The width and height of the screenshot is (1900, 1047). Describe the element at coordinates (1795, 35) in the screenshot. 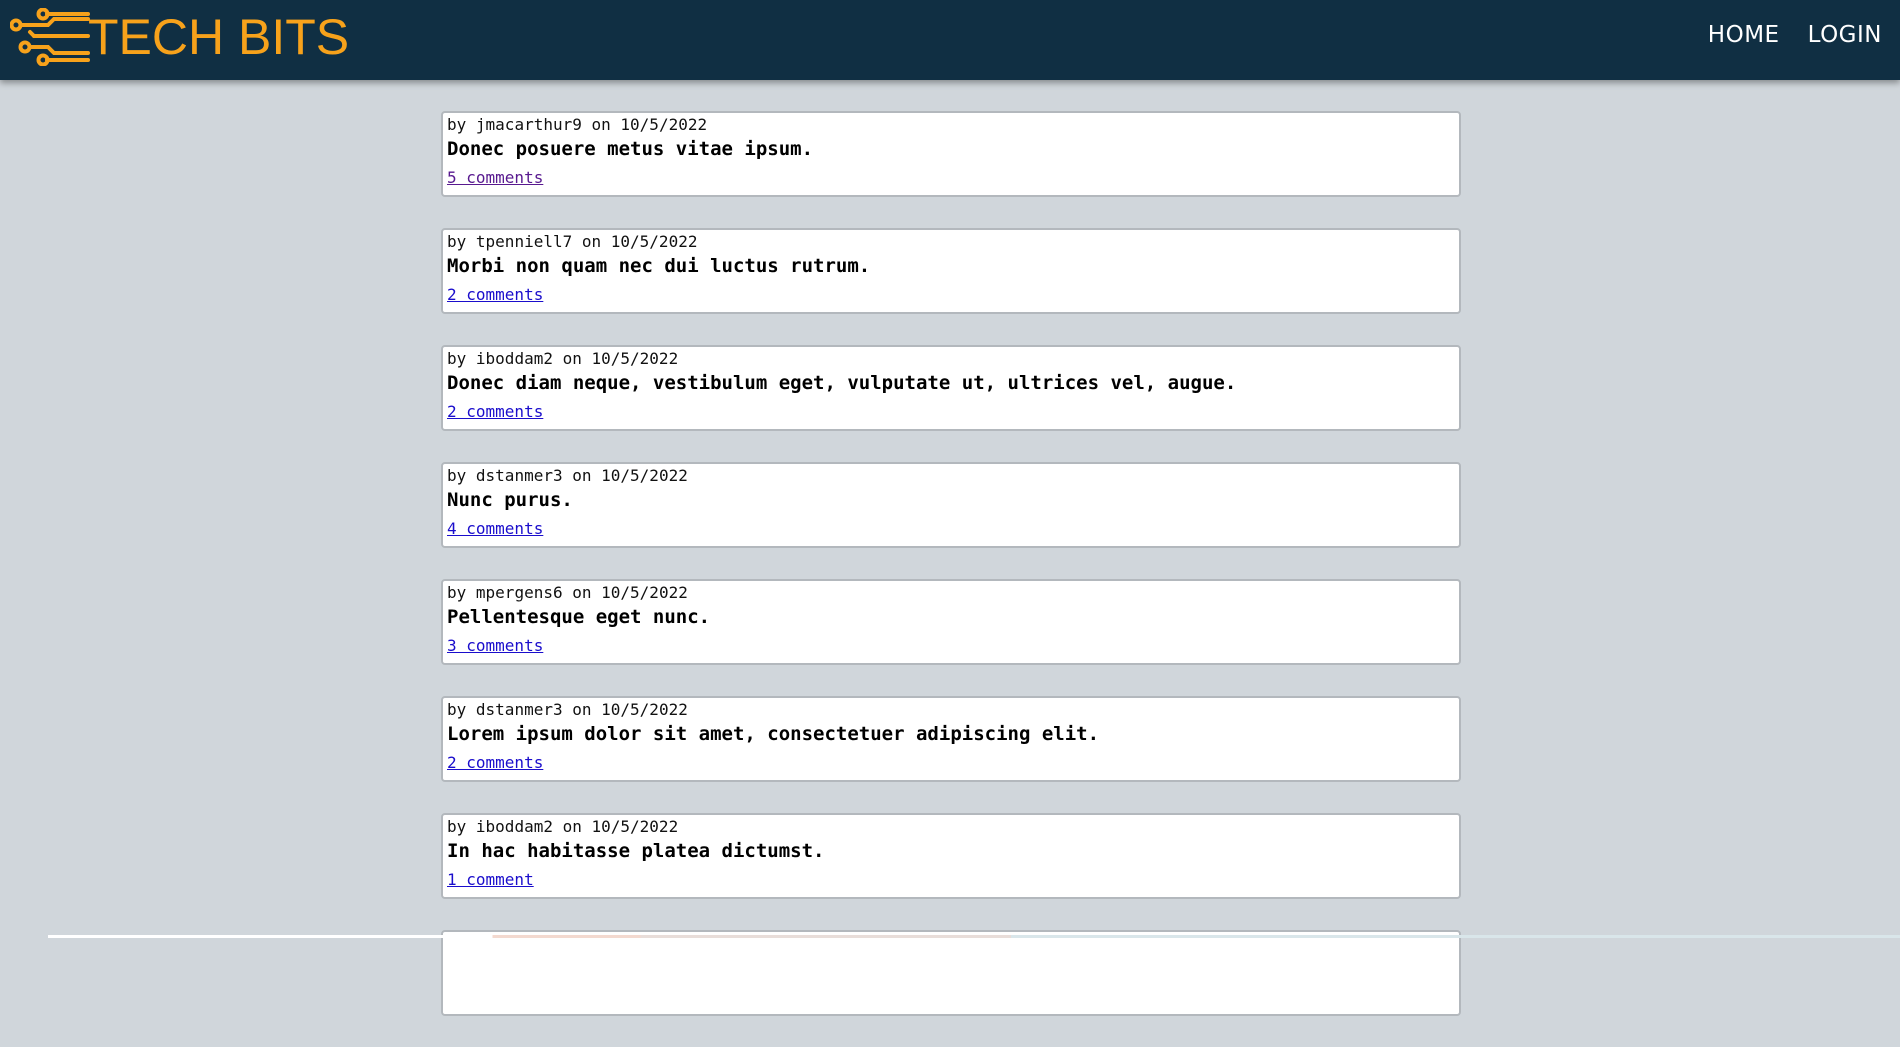

I see `main-nav: HOME LOGIN` at that location.